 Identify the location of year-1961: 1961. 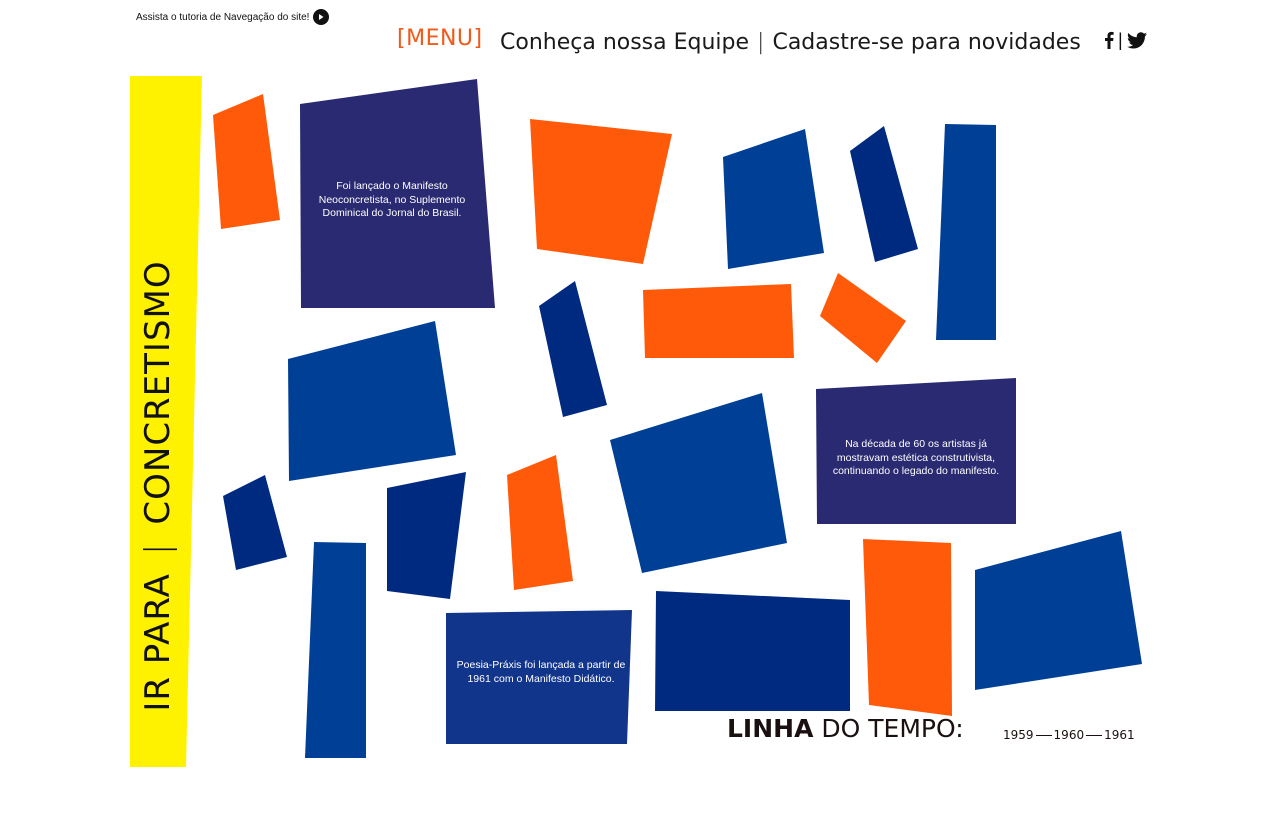
(1119, 735).